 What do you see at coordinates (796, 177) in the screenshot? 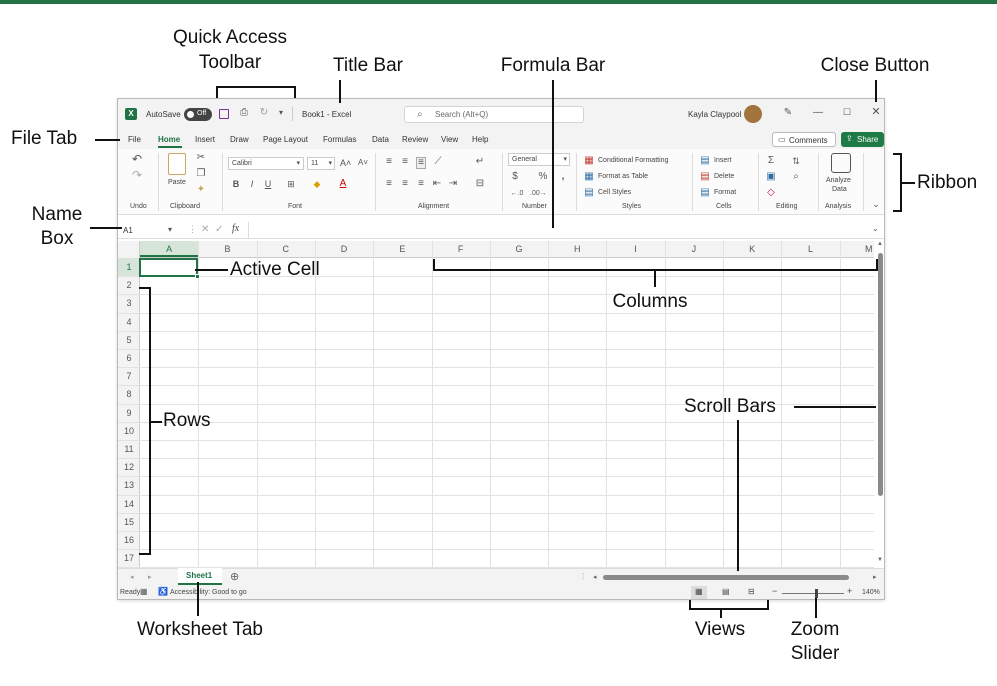
I see `find-icon: ⌕` at bounding box center [796, 177].